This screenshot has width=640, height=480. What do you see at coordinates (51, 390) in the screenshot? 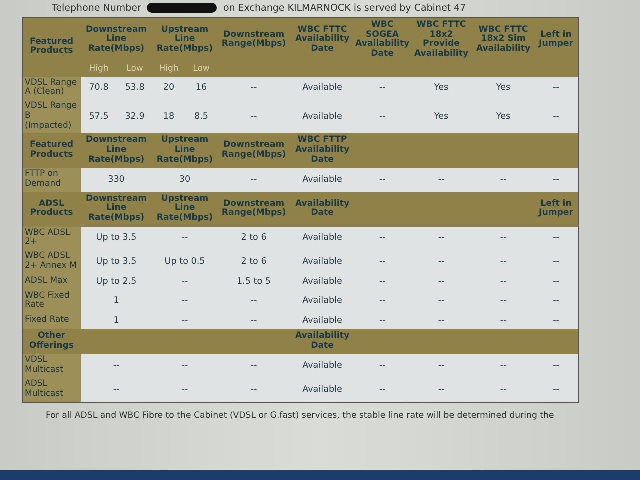
I see `product-name: ADSL Multicast` at bounding box center [51, 390].